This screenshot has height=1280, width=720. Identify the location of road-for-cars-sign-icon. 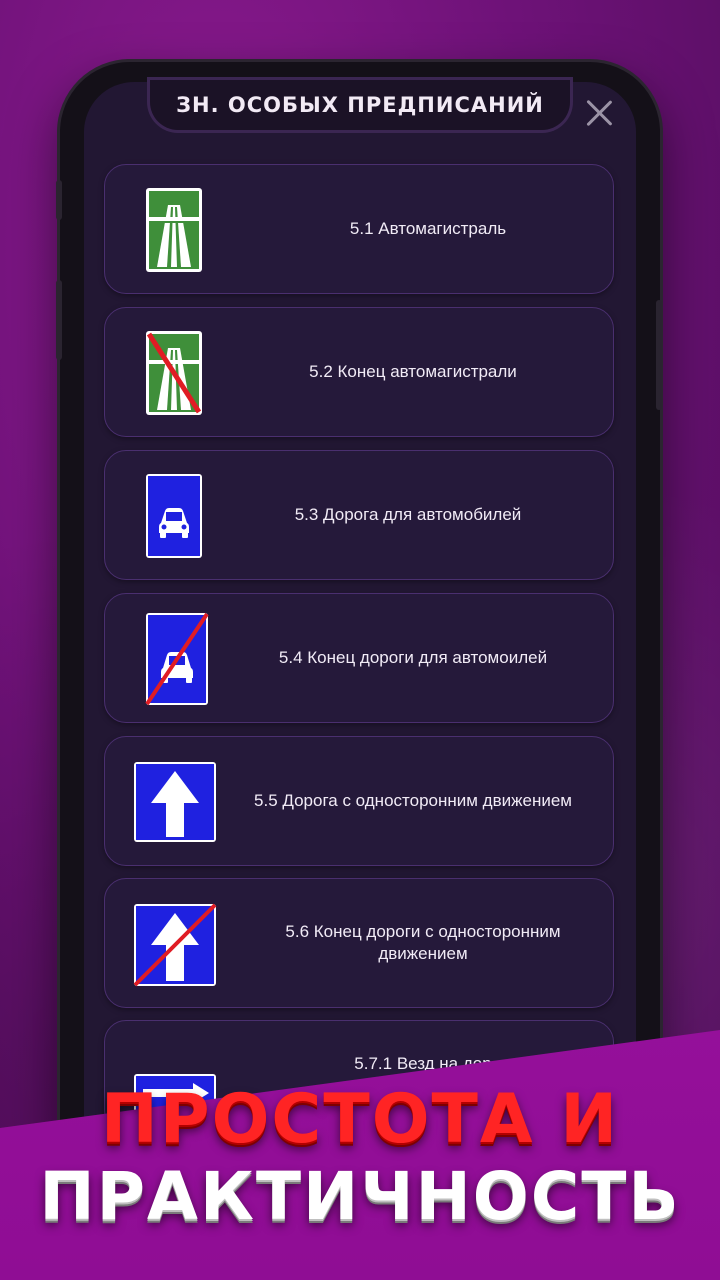
(174, 516).